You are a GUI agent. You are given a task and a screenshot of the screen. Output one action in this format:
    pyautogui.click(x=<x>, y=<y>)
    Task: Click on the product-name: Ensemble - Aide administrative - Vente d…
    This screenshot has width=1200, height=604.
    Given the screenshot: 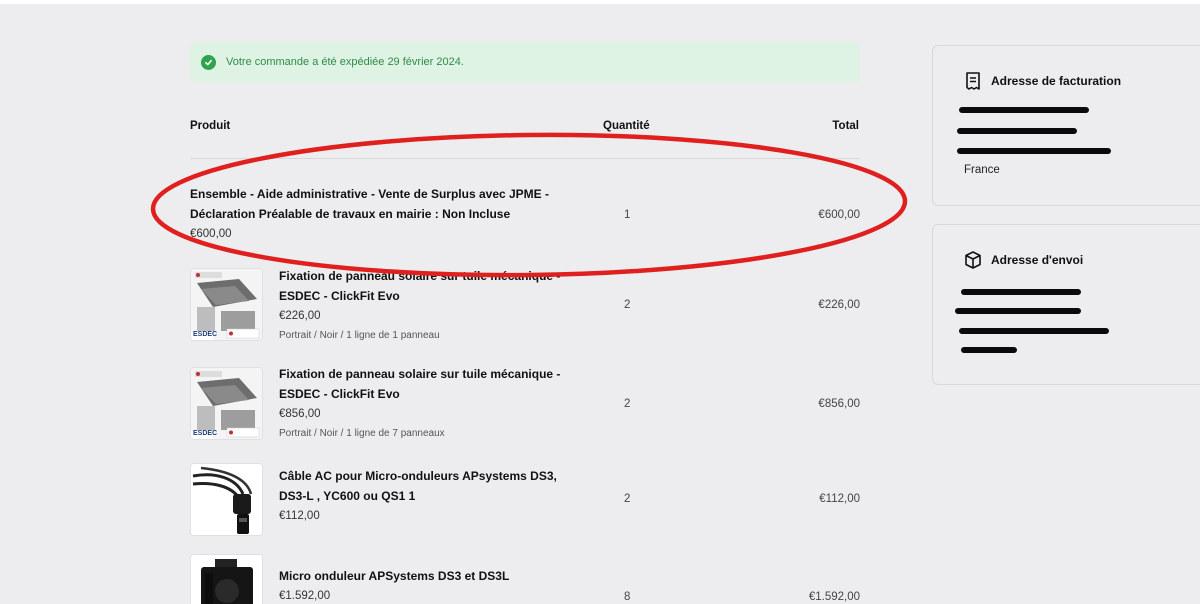 What is the action you would take?
    pyautogui.click(x=369, y=194)
    